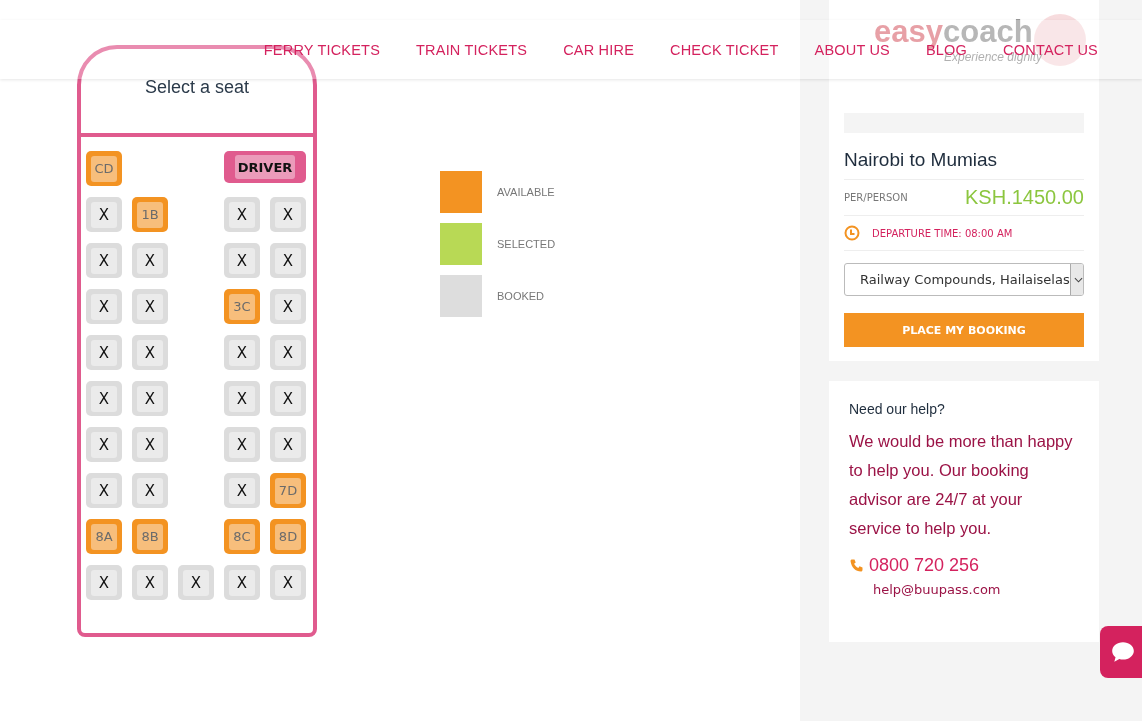 Image resolution: width=1142 pixels, height=721 pixels. What do you see at coordinates (526, 192) in the screenshot?
I see `legend-label: AVAILABLE` at bounding box center [526, 192].